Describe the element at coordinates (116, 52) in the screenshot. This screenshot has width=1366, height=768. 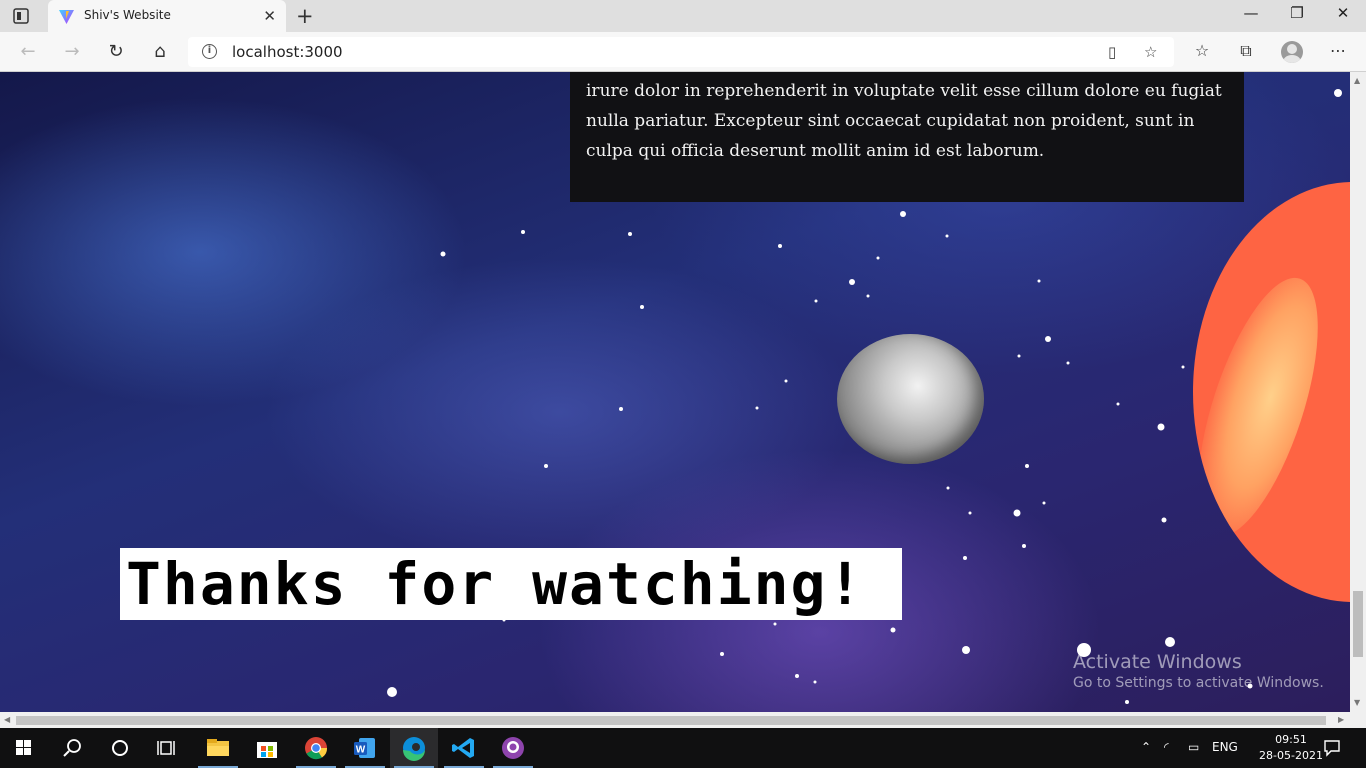
I see `refresh-button: ↻` at that location.